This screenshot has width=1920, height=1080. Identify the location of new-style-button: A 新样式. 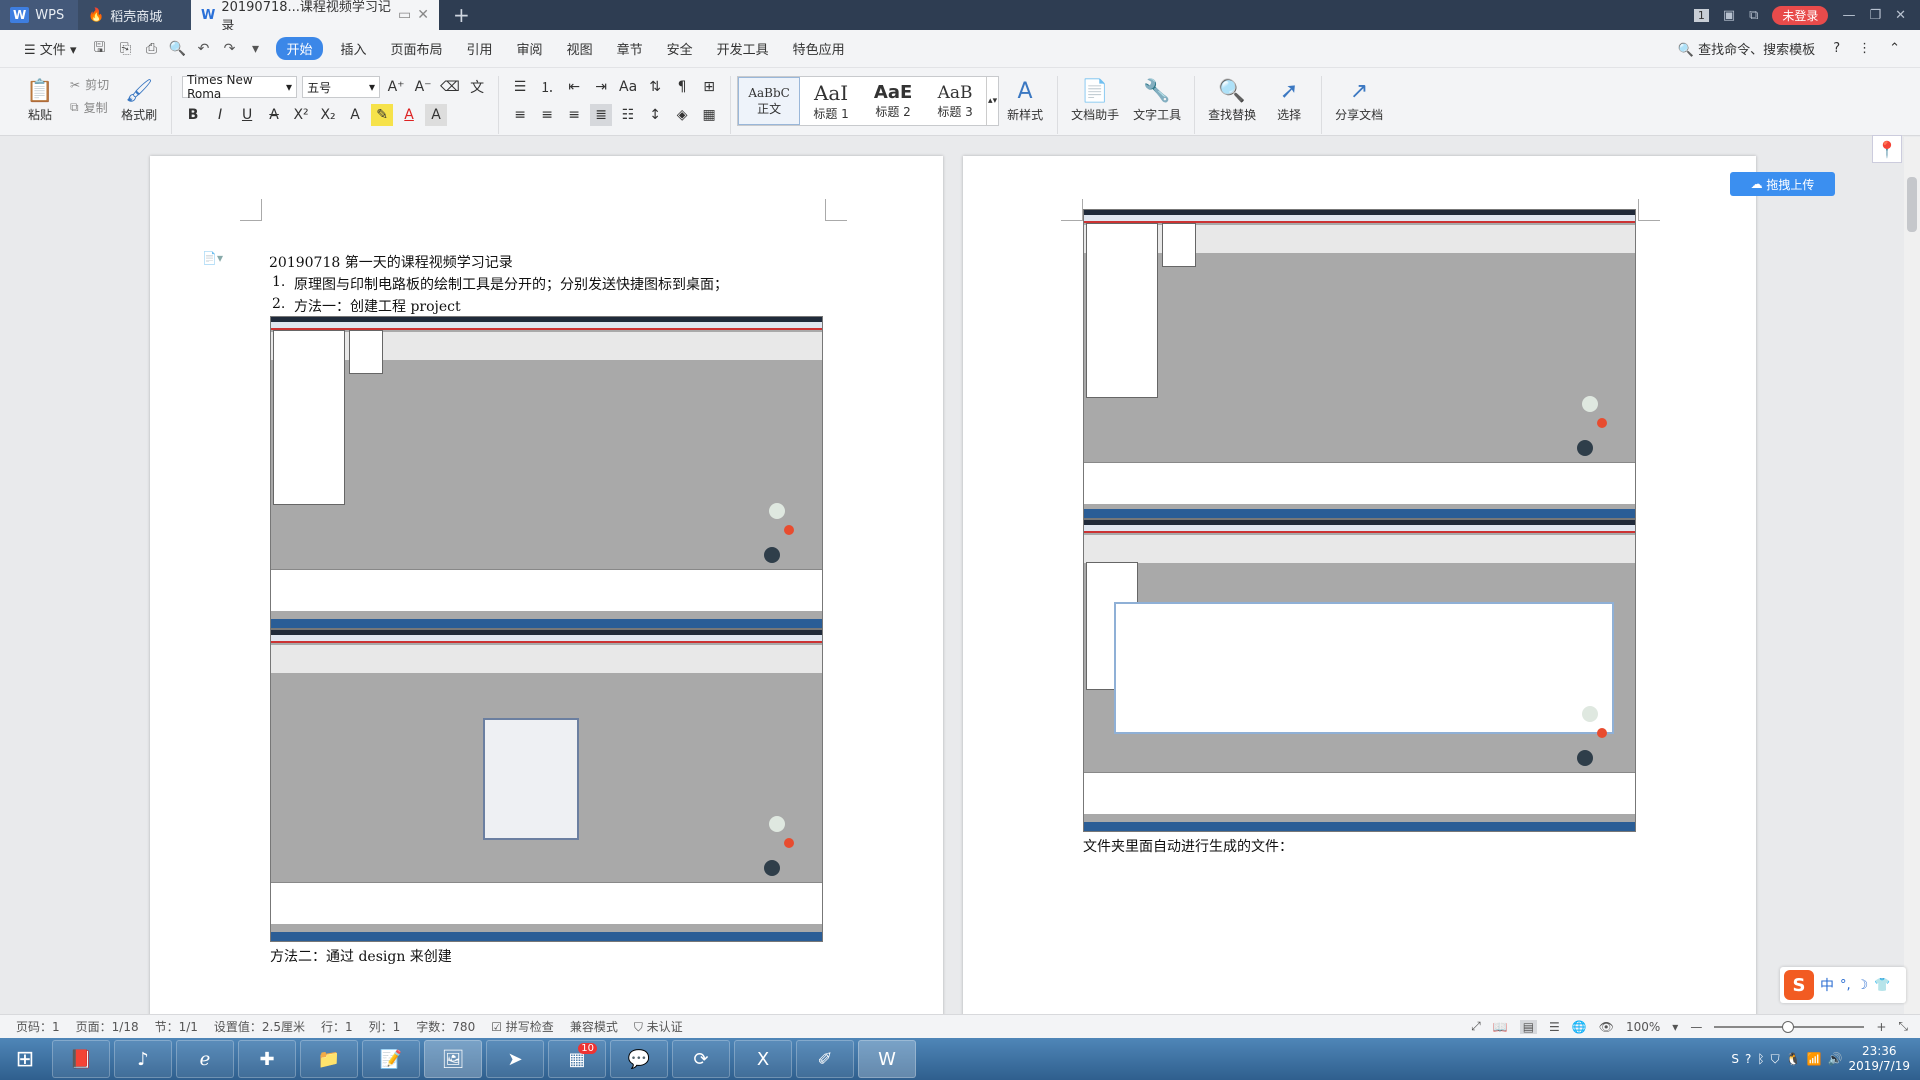
(1025, 99).